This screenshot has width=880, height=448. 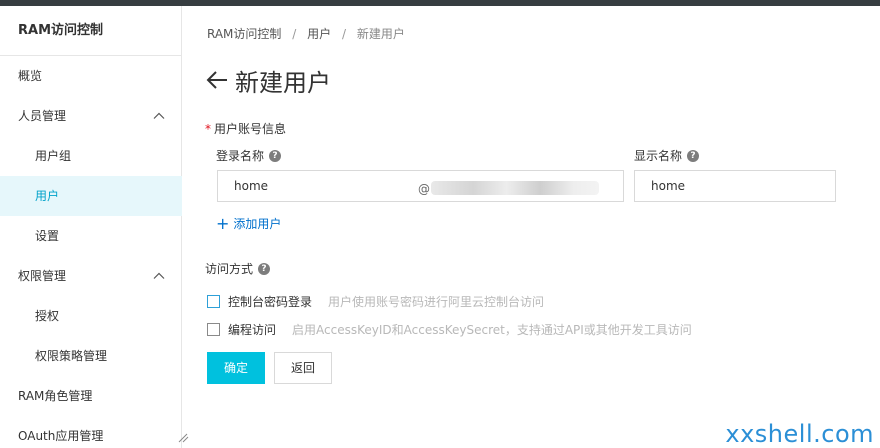 What do you see at coordinates (42, 116) in the screenshot?
I see `sidebar-item-label: 人员管理` at bounding box center [42, 116].